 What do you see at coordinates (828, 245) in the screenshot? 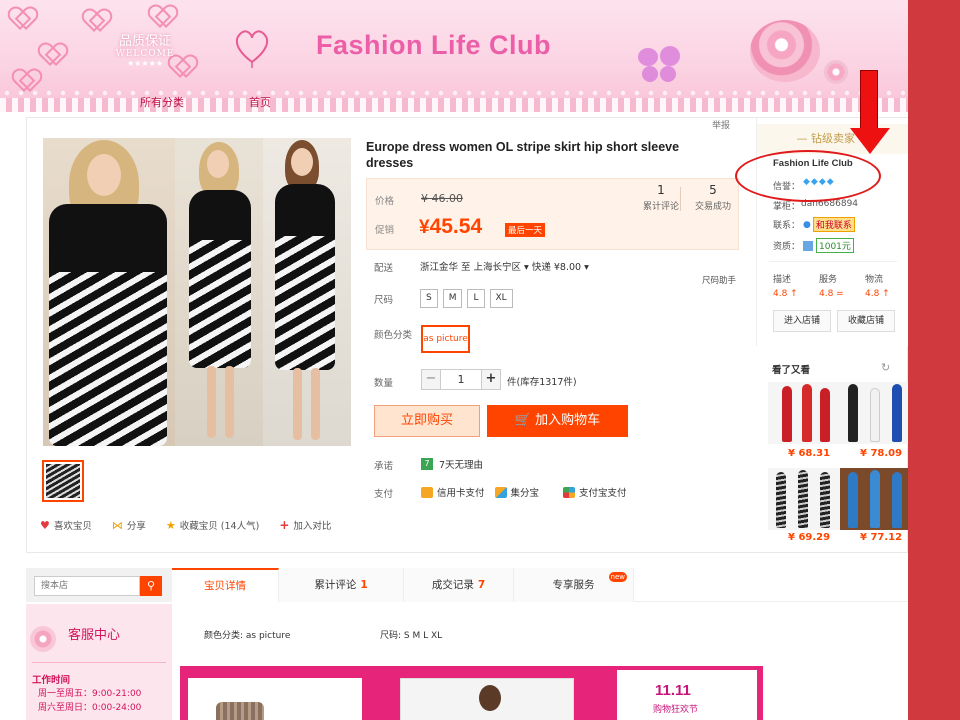
I see `cert-badges: 1001元` at bounding box center [828, 245].